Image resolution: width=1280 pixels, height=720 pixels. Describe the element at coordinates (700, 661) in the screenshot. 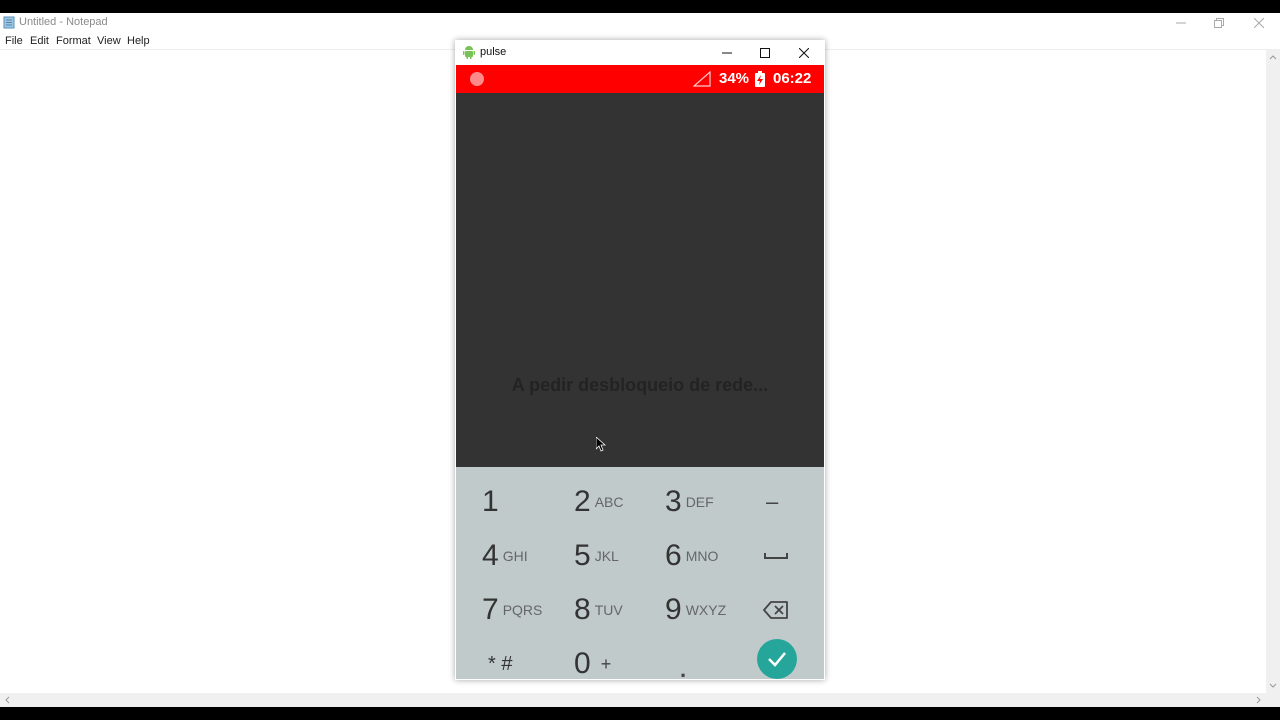

I see `key-period: .` at that location.